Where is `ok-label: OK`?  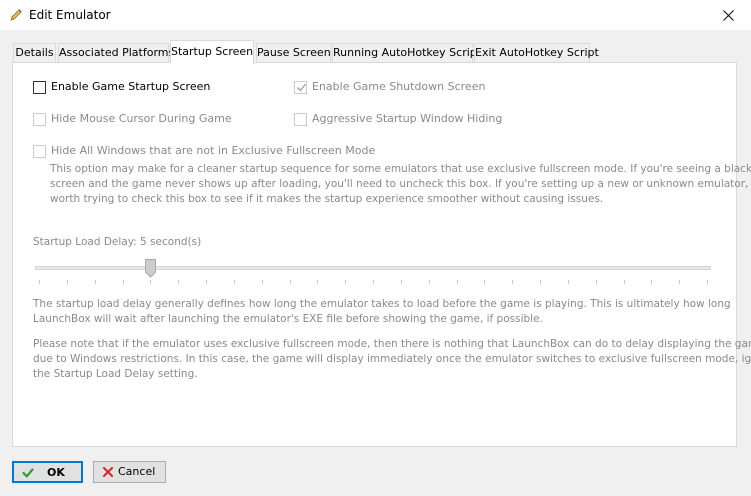 ok-label: OK is located at coordinates (56, 472).